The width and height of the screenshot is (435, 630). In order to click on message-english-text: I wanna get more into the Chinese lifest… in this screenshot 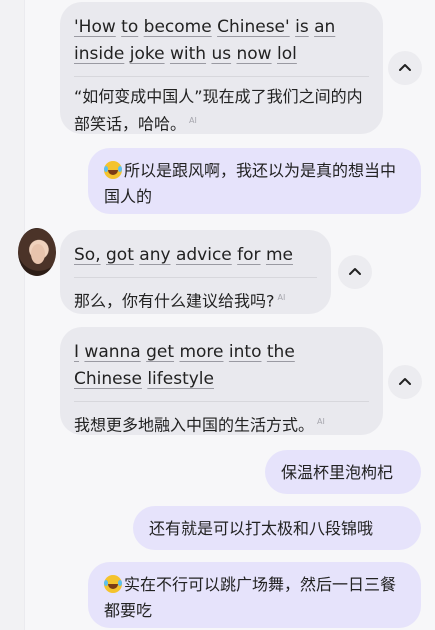, I will do `click(221, 366)`.